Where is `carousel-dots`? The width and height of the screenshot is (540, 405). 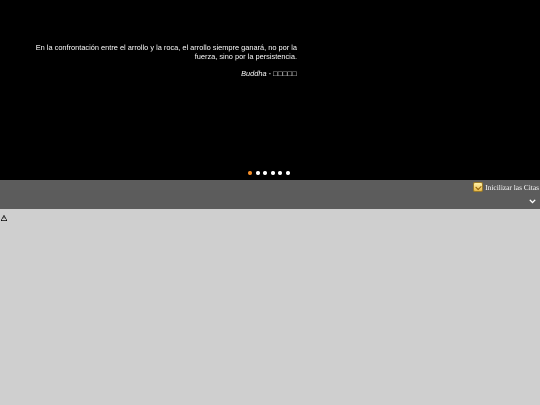 carousel-dots is located at coordinates (269, 174).